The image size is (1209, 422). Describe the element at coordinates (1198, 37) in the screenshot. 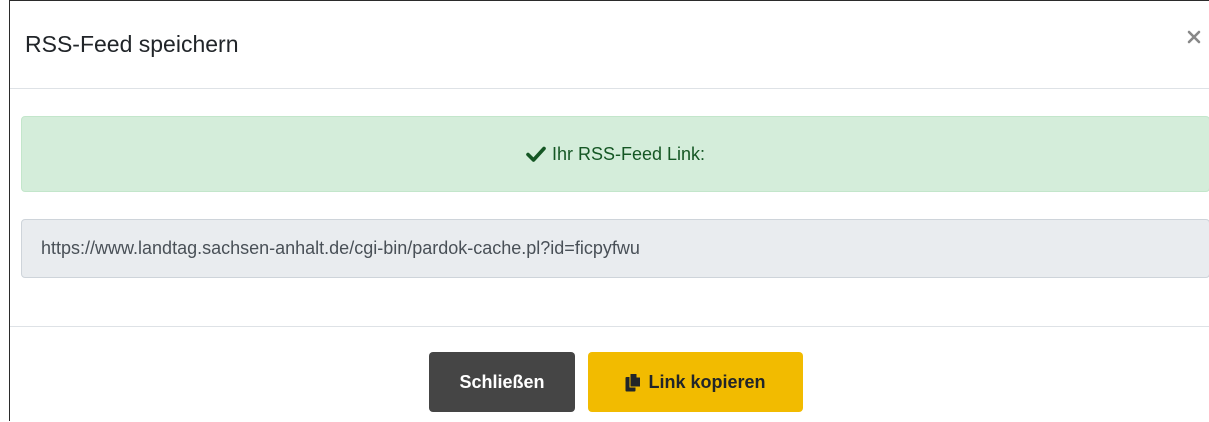

I see `close-icon` at that location.